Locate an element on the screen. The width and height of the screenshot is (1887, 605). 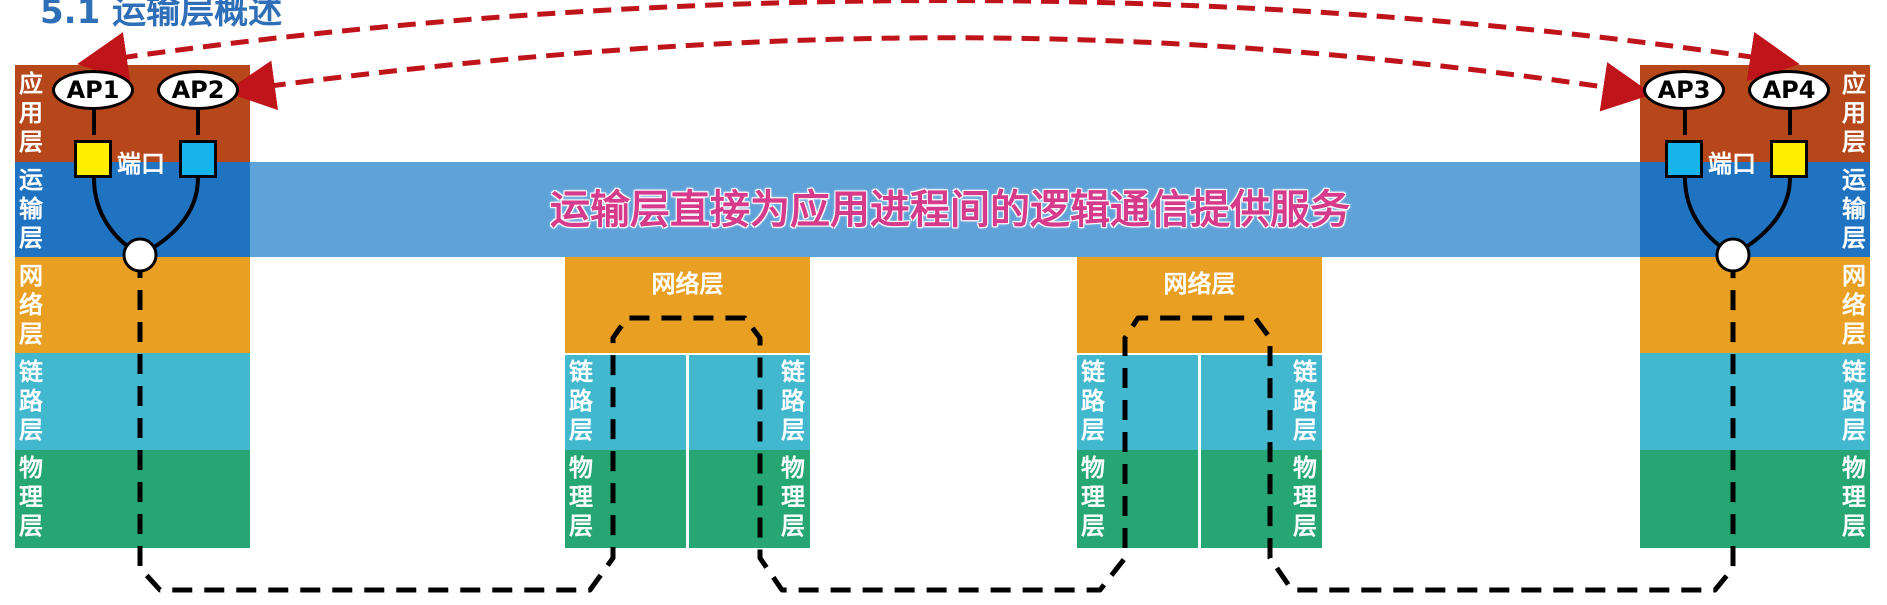
left-port-yellow is located at coordinates (93, 159).